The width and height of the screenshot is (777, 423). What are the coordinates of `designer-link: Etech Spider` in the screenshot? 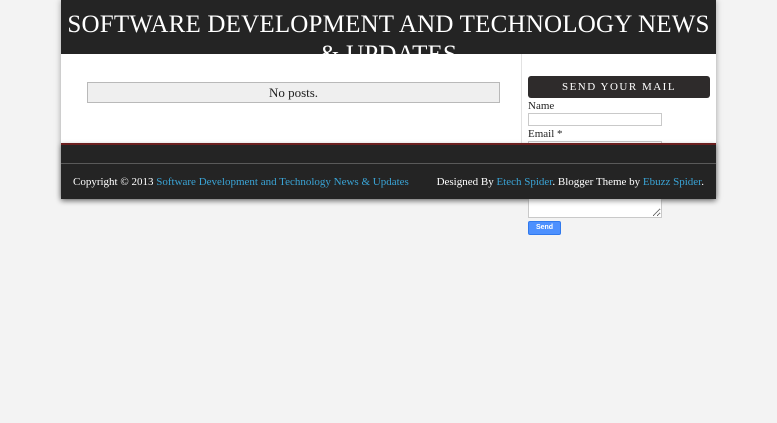 It's located at (524, 182).